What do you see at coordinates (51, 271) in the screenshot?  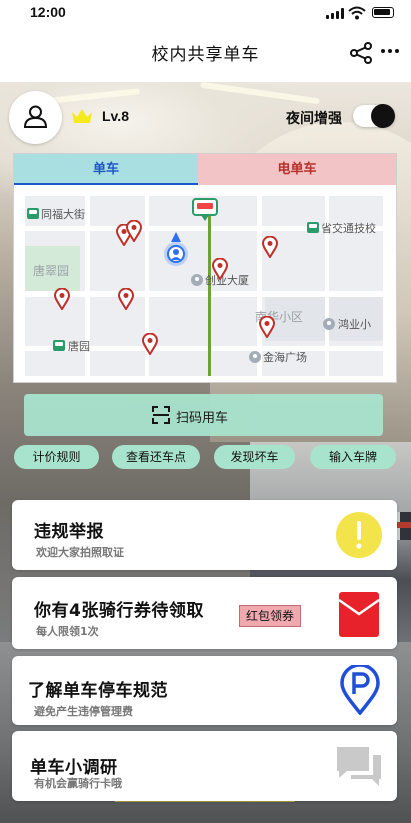 I see `map-label-tangcui: 唐翠园` at bounding box center [51, 271].